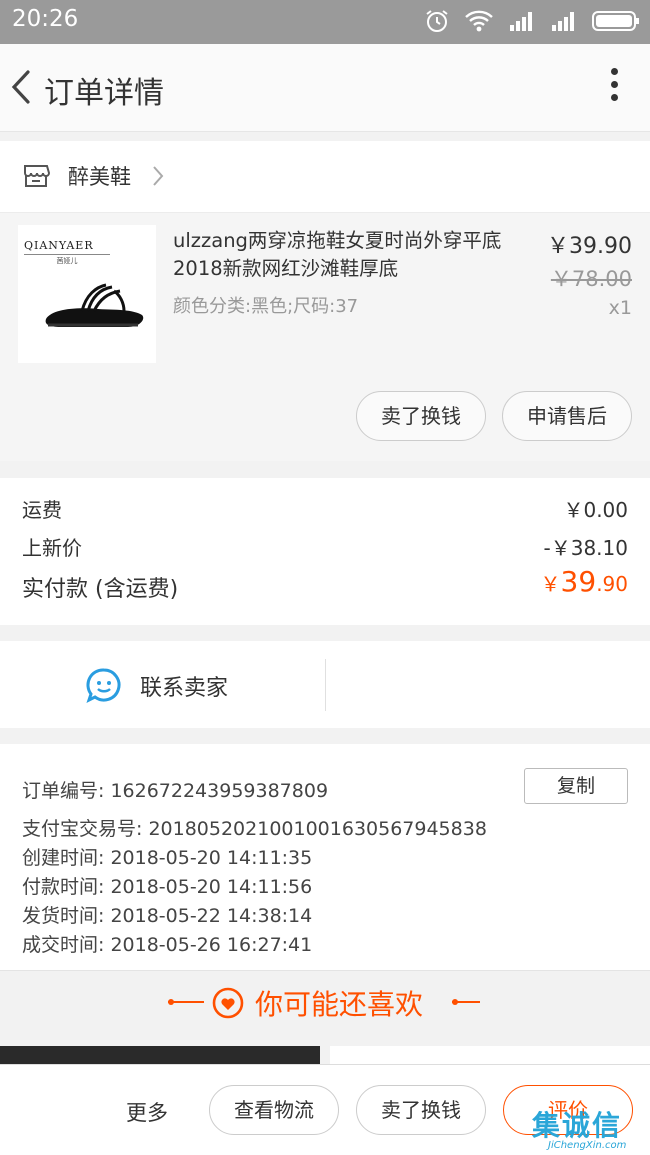 Image resolution: width=650 pixels, height=1155 pixels. I want to click on paid-label: 实付款 (含运费), so click(100, 589).